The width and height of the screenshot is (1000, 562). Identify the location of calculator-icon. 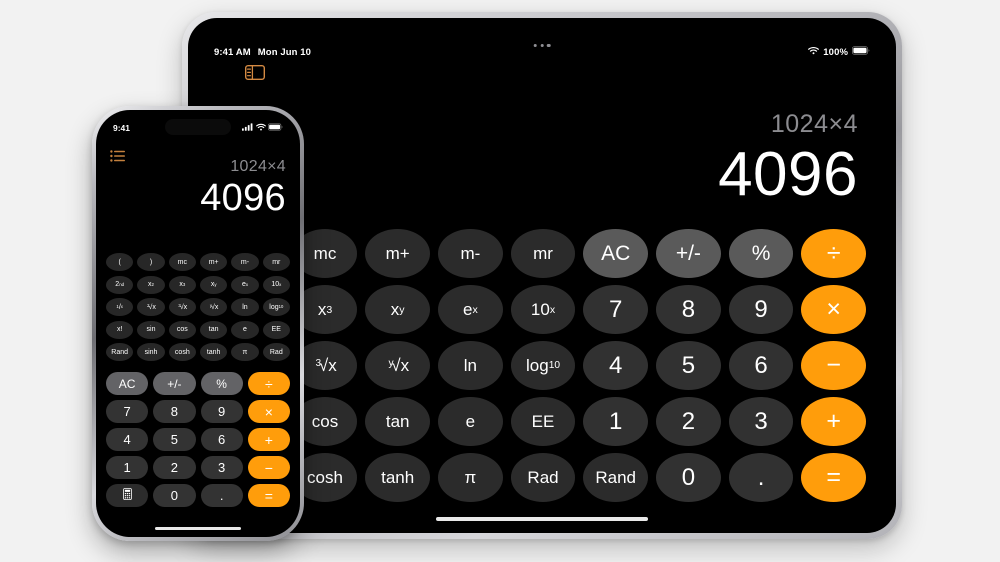
(127, 495).